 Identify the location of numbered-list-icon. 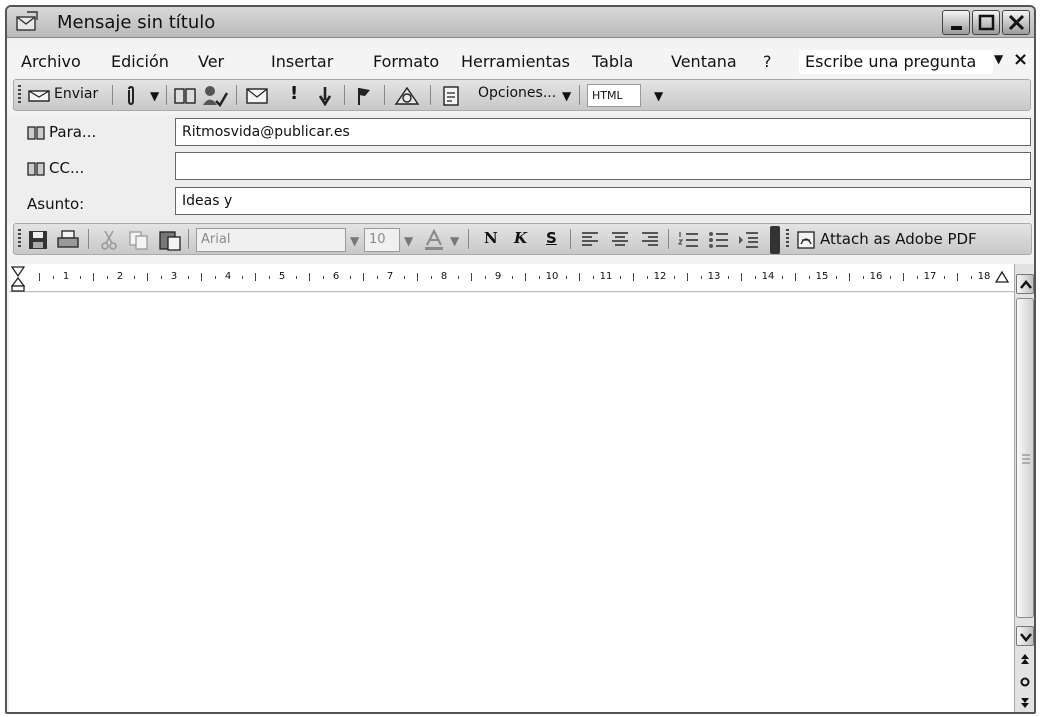
(689, 240).